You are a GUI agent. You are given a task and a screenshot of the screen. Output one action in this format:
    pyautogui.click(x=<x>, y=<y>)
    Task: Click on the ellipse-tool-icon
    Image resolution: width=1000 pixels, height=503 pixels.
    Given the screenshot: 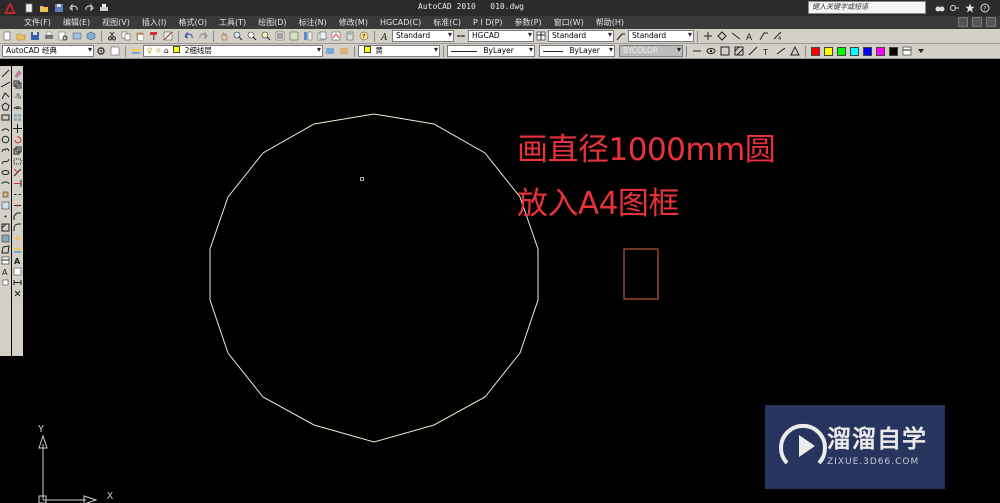 What is the action you would take?
    pyautogui.click(x=5, y=172)
    